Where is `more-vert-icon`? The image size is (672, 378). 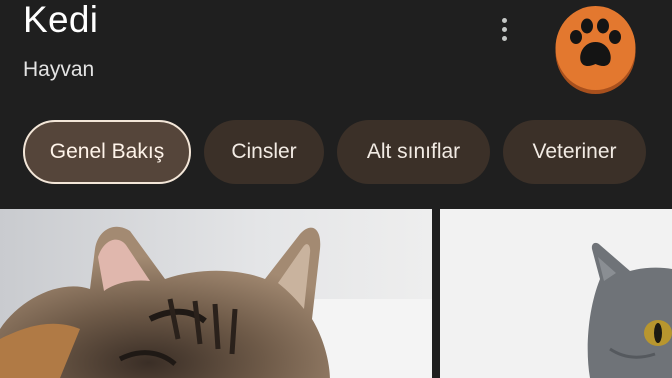 more-vert-icon is located at coordinates (504, 29).